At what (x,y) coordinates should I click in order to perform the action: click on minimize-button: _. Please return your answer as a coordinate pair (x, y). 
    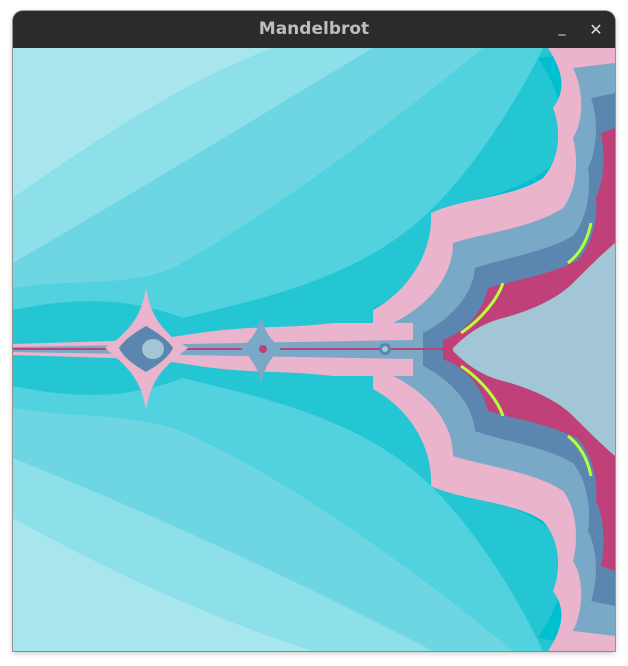
    Looking at the image, I should click on (562, 30).